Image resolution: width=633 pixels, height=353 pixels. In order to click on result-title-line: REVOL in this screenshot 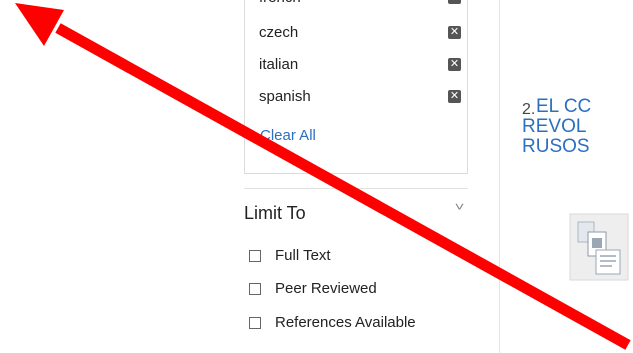, I will do `click(577, 127)`.